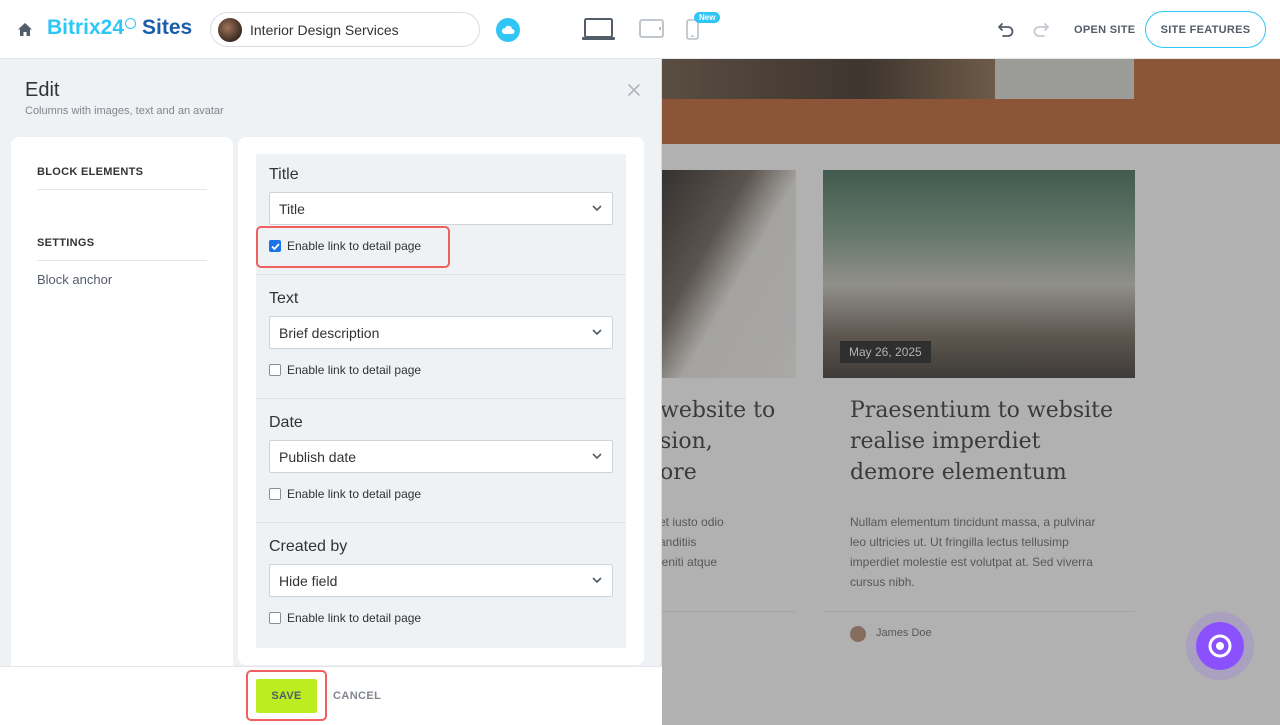 This screenshot has height=725, width=1280. Describe the element at coordinates (284, 298) in the screenshot. I see `field-label-text: Text` at that location.